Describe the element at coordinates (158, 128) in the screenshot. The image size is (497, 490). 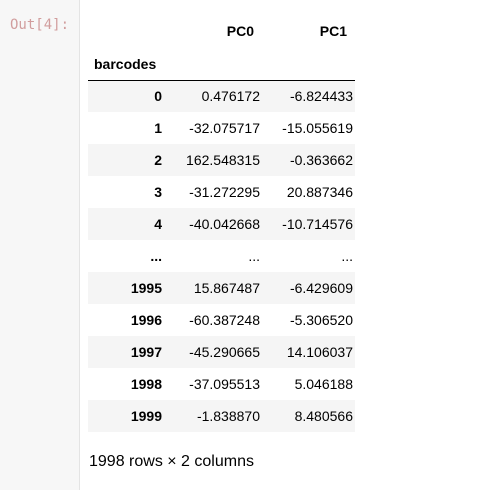
I see `row-index: 1` at that location.